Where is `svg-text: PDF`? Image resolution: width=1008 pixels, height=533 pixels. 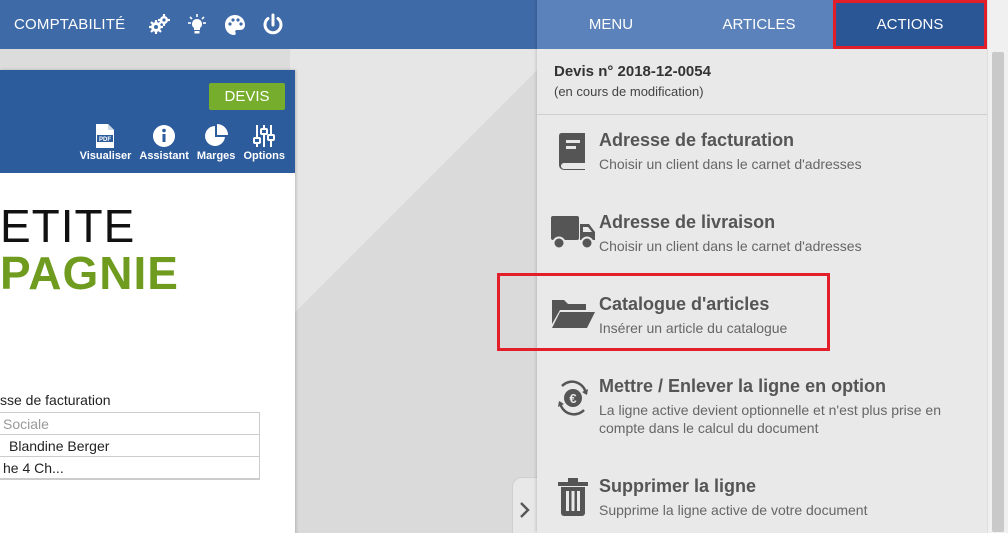 svg-text: PDF is located at coordinates (105, 140).